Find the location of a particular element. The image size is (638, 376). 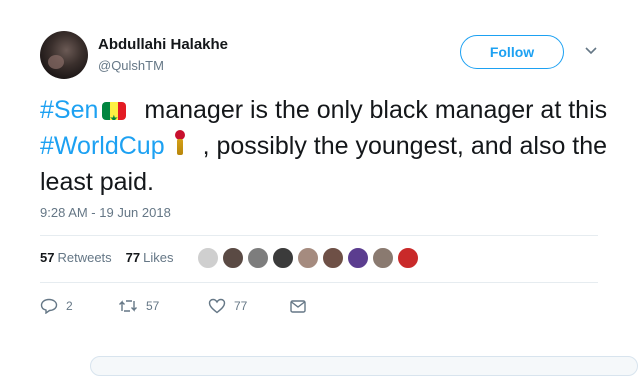

author-handle: @QulshTM is located at coordinates (131, 65).